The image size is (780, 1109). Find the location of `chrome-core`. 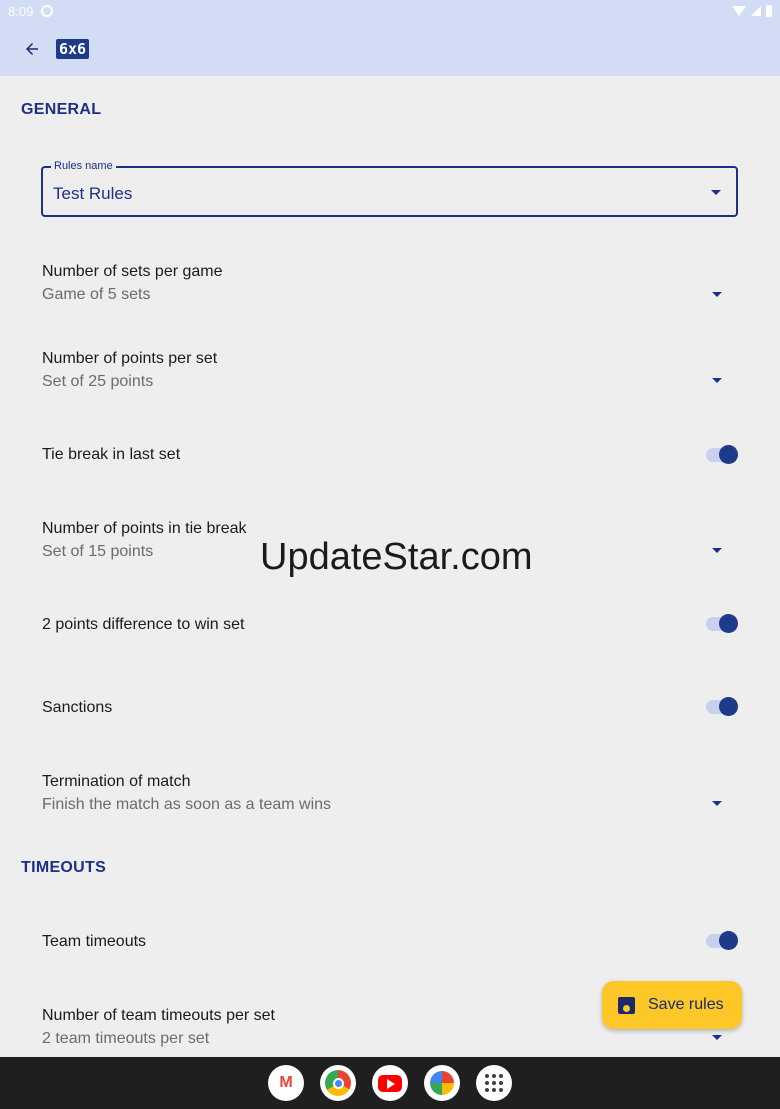

chrome-core is located at coordinates (338, 1083).